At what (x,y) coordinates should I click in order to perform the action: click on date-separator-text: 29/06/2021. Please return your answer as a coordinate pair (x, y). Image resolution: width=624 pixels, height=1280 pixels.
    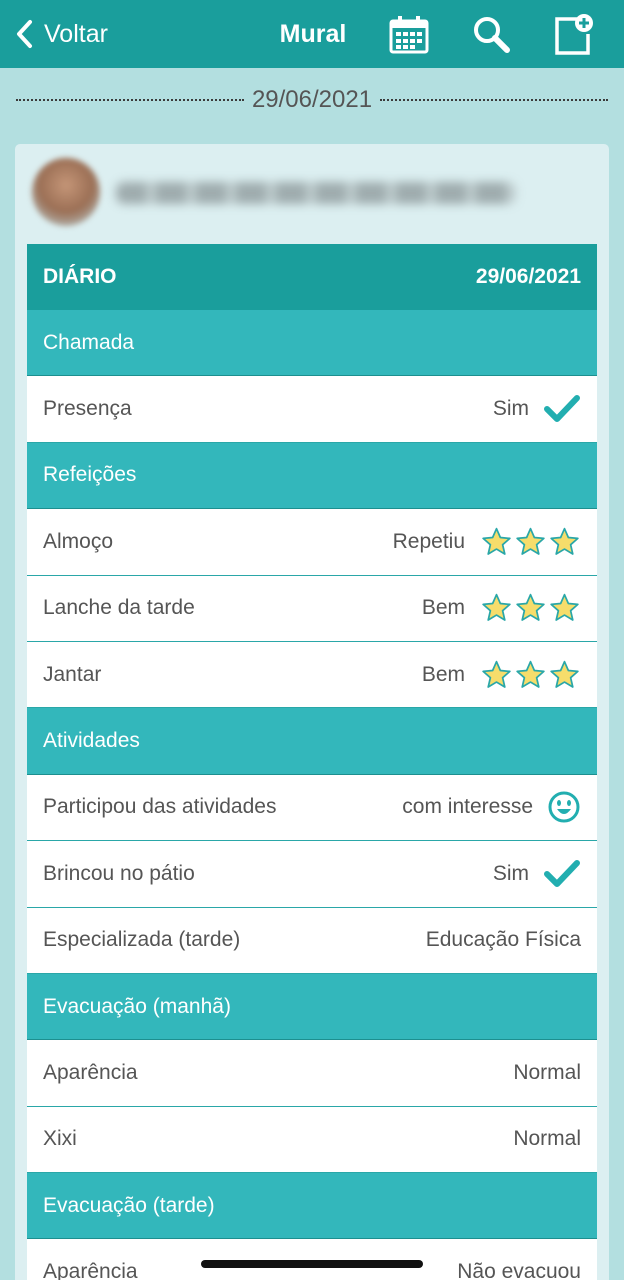
    Looking at the image, I should click on (312, 99).